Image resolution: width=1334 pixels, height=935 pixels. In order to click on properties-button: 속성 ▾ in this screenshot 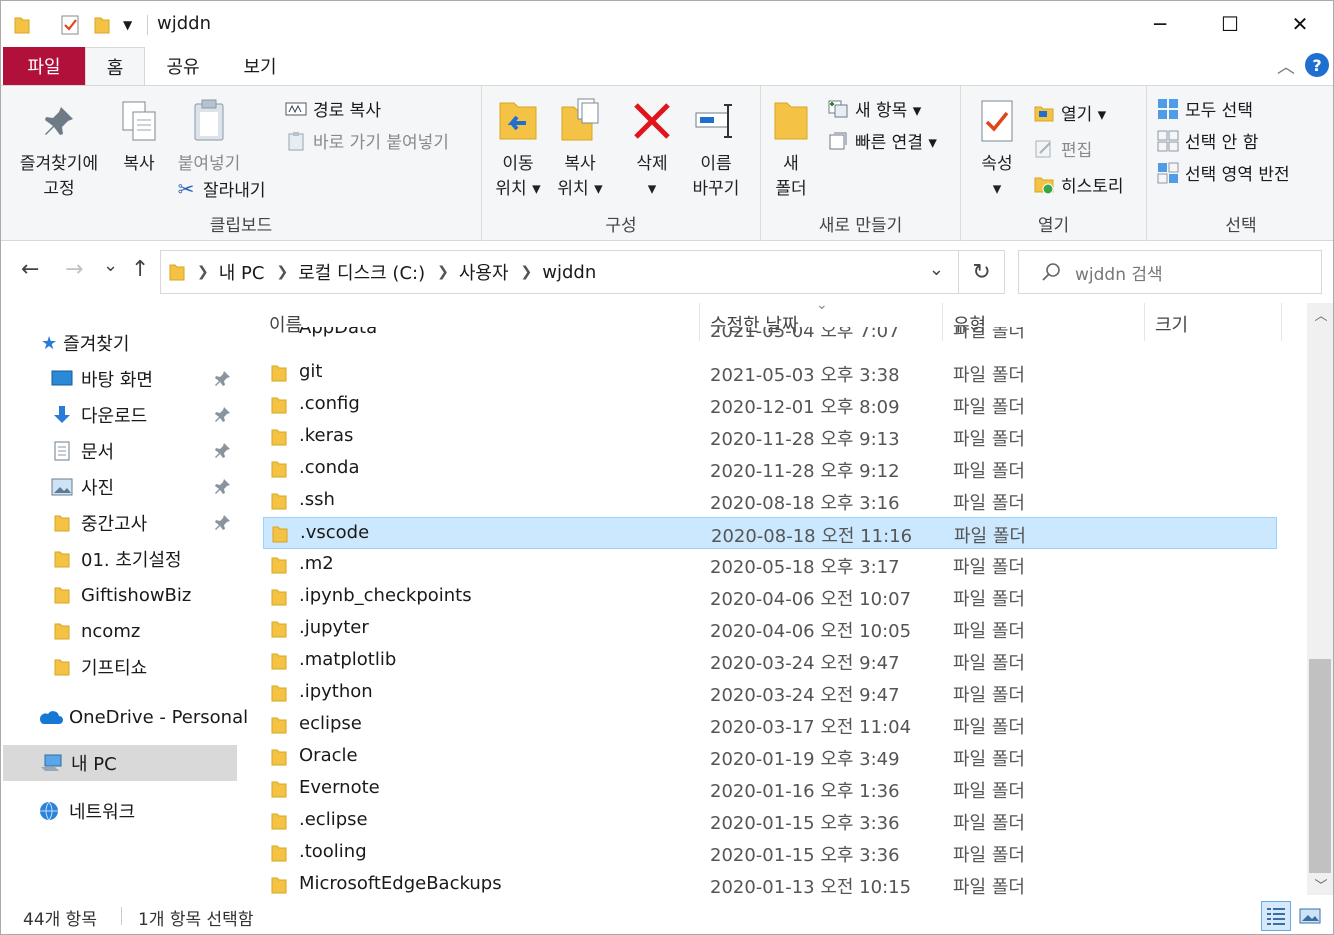, I will do `click(997, 149)`.